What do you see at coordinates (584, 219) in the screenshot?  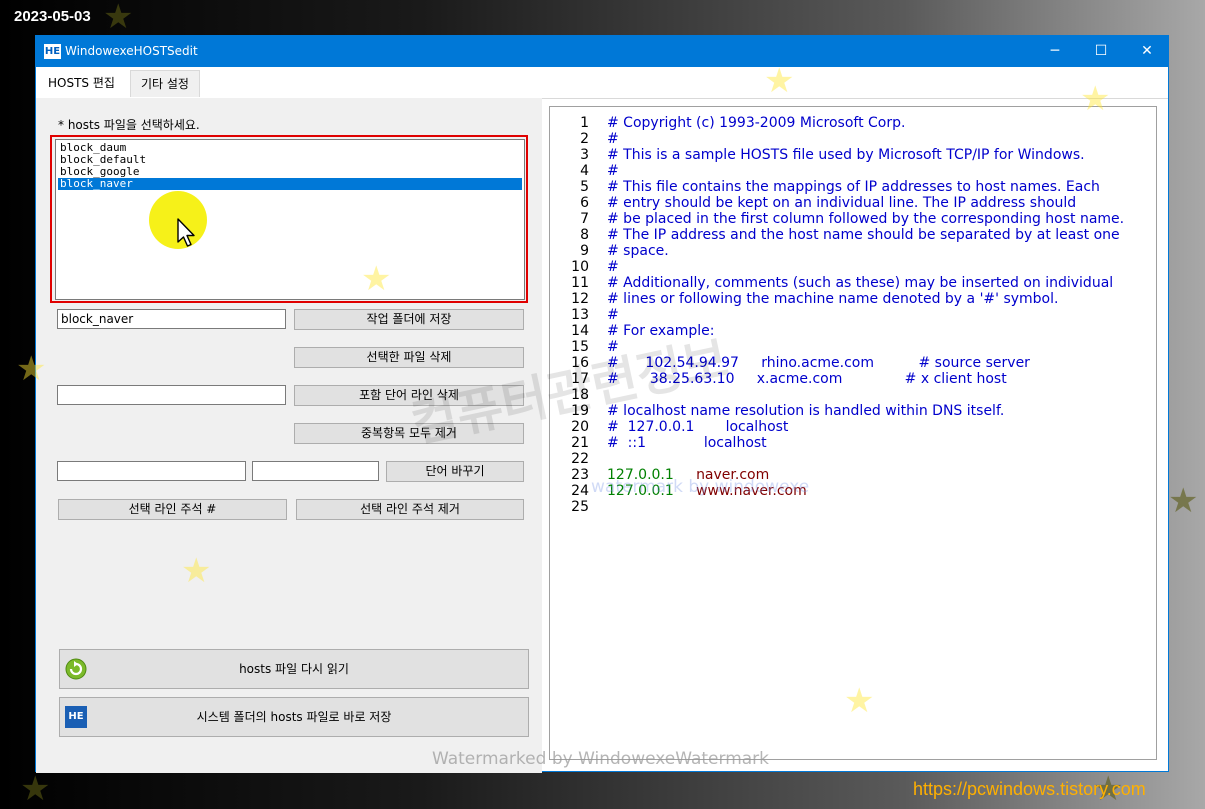 I see `line-number: 7` at bounding box center [584, 219].